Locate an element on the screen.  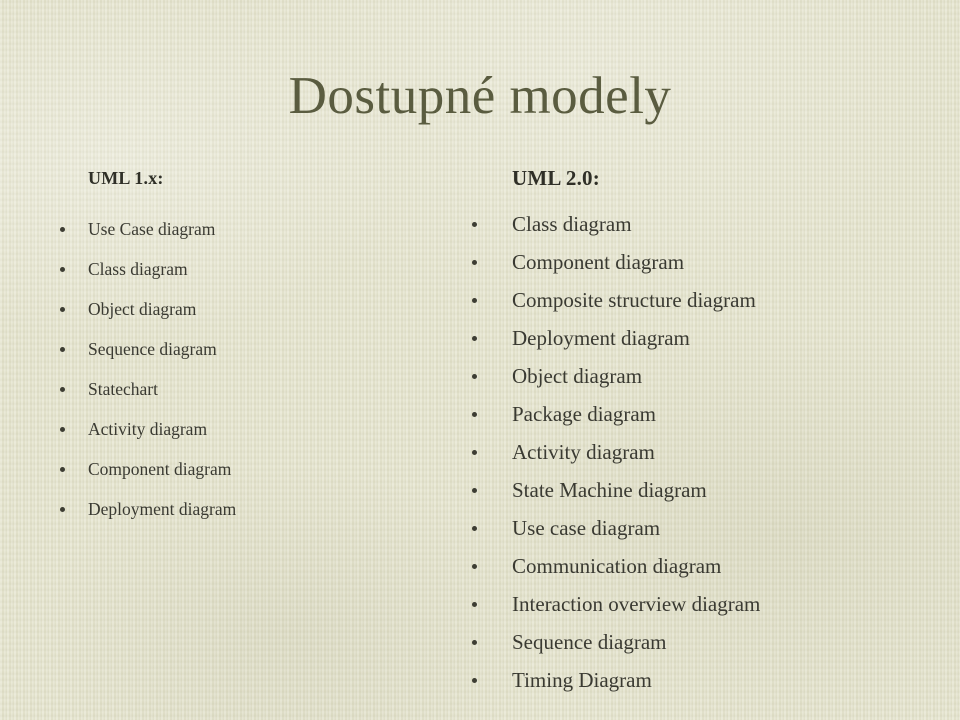
list-item: Composite structure diagram is located at coordinates (697, 300).